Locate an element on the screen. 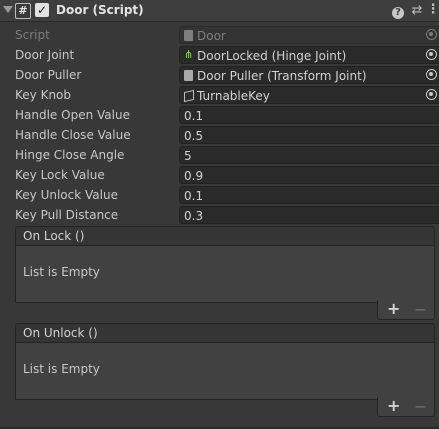  field-value: 0.3 is located at coordinates (194, 216).